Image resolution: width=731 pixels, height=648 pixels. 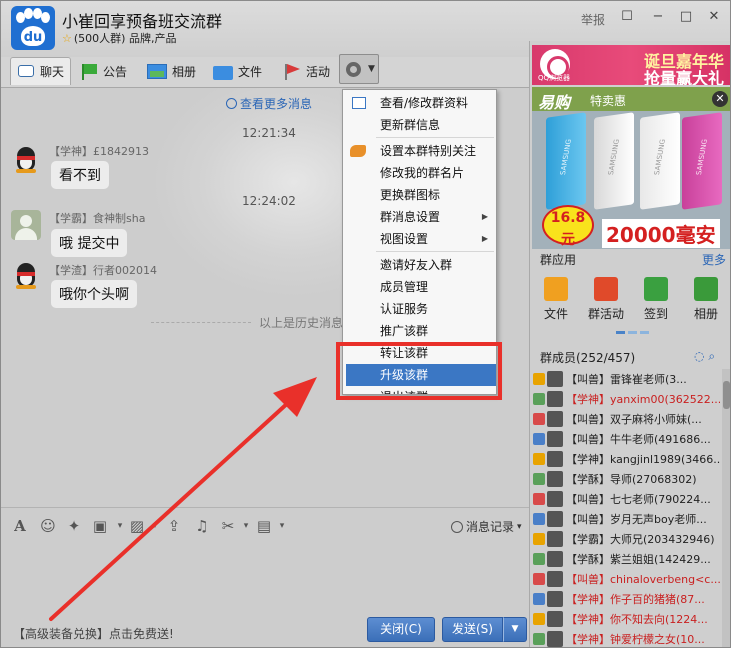 What do you see at coordinates (292, 71) in the screenshot?
I see `pennant-icon` at bounding box center [292, 71].